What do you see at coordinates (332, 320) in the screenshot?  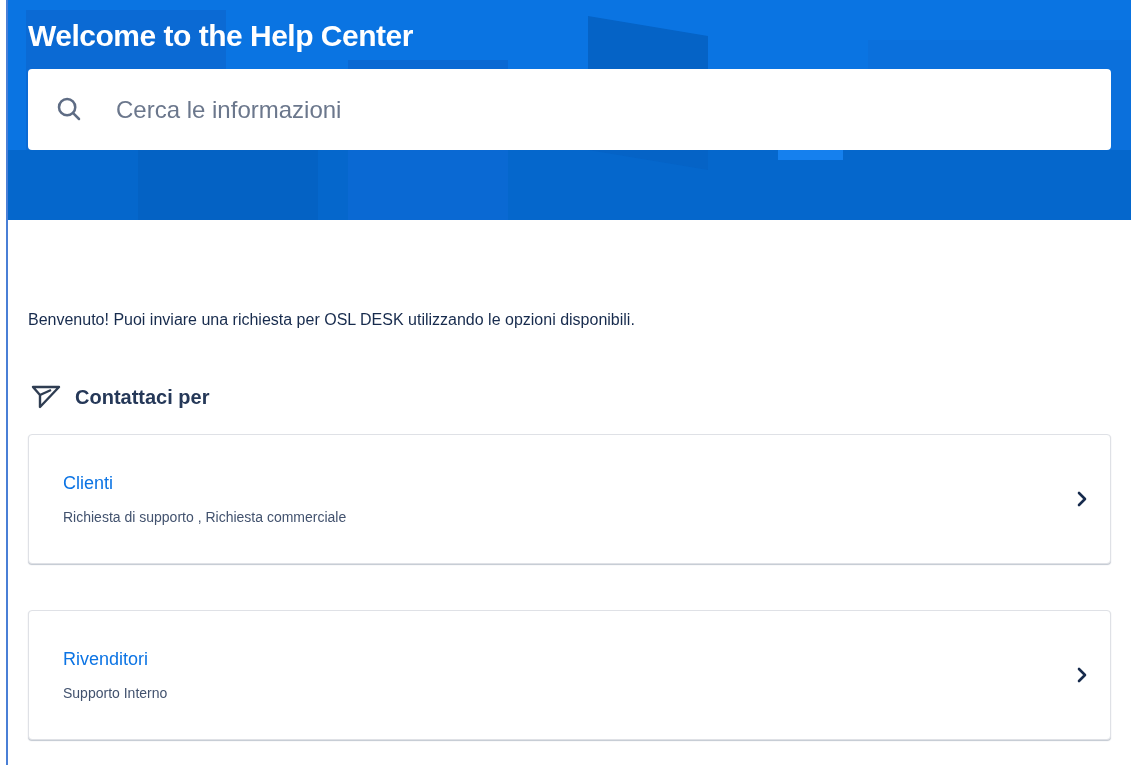 I see `intro-text: Benvenuto! Puoi inviare una richiesta per OSL DESK utilizzando le opzioni disponibili.` at bounding box center [332, 320].